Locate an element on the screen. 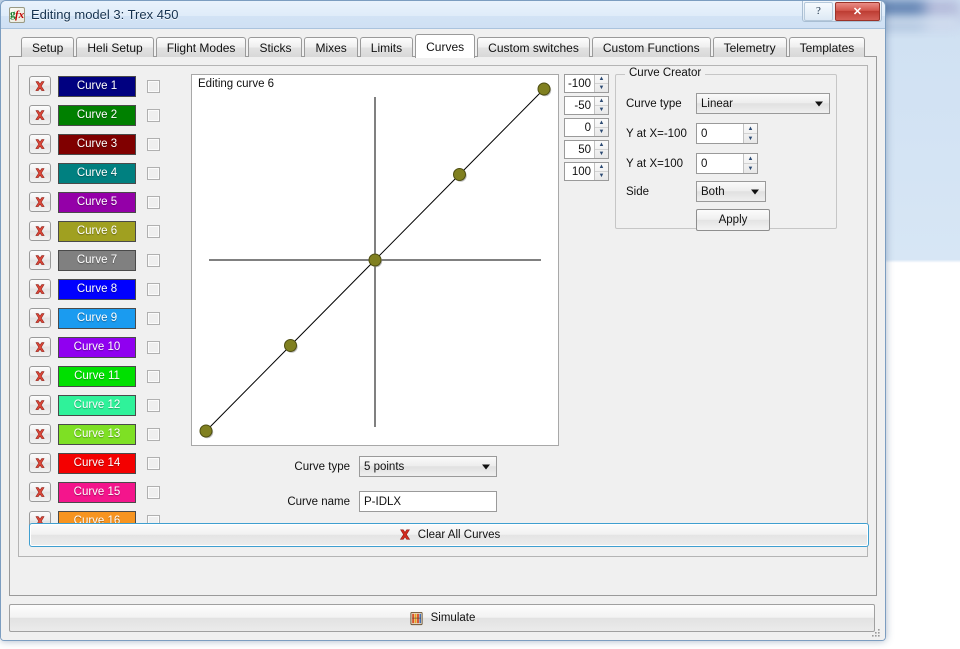 This screenshot has width=960, height=649. tab-custom-functions: Custom Functions is located at coordinates (651, 47).